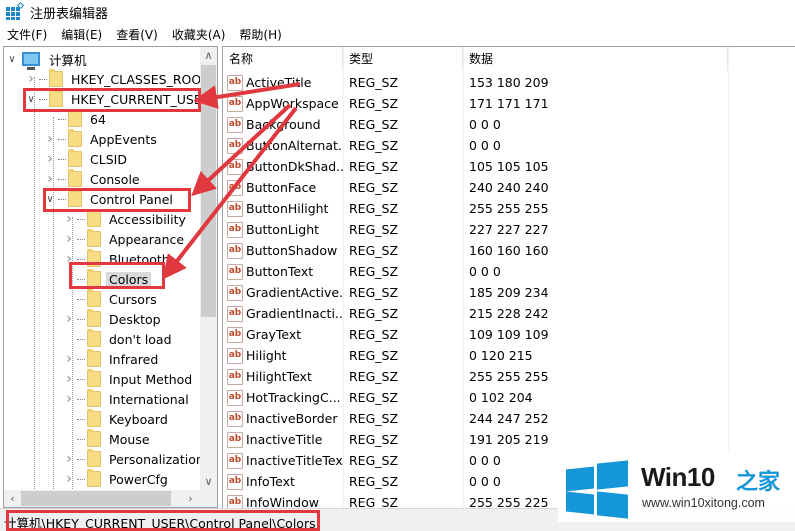  Describe the element at coordinates (403, 59) in the screenshot. I see `column-header-type: 类型` at that location.